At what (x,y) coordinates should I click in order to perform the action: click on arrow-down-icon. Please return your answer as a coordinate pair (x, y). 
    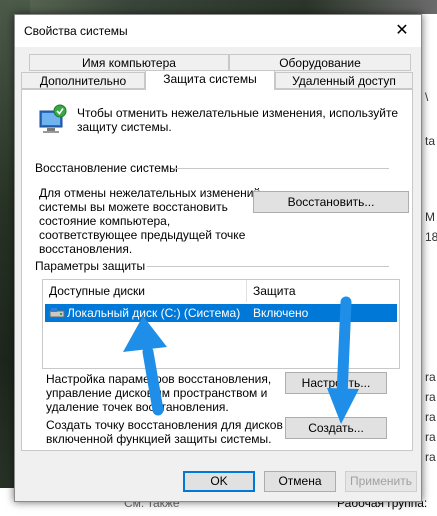
    Looking at the image, I should click on (343, 360).